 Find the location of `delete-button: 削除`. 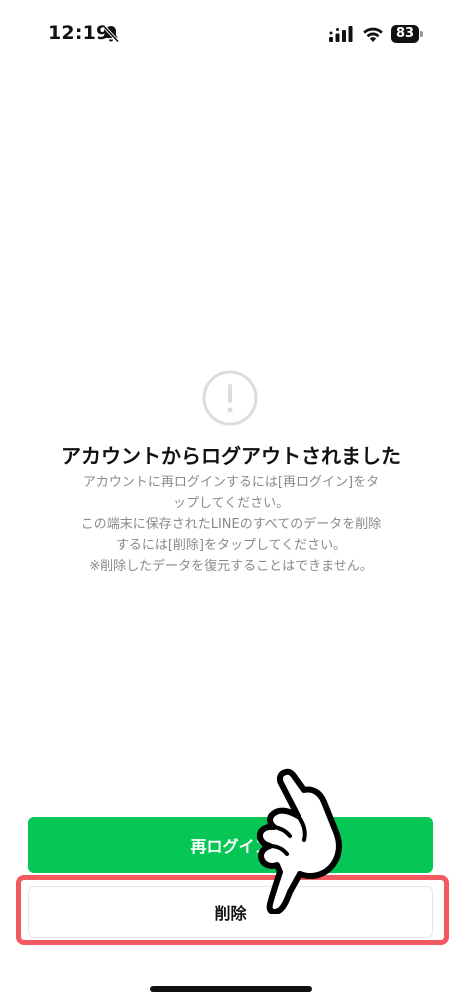

delete-button: 削除 is located at coordinates (230, 912).